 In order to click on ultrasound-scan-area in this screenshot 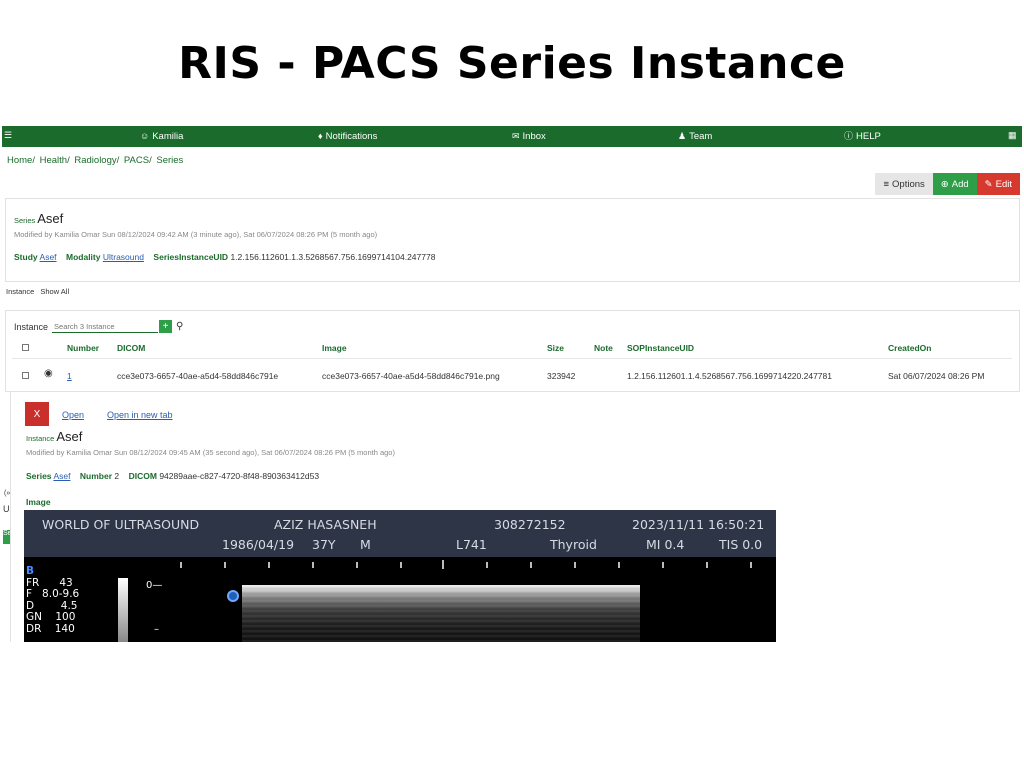, I will do `click(441, 613)`.